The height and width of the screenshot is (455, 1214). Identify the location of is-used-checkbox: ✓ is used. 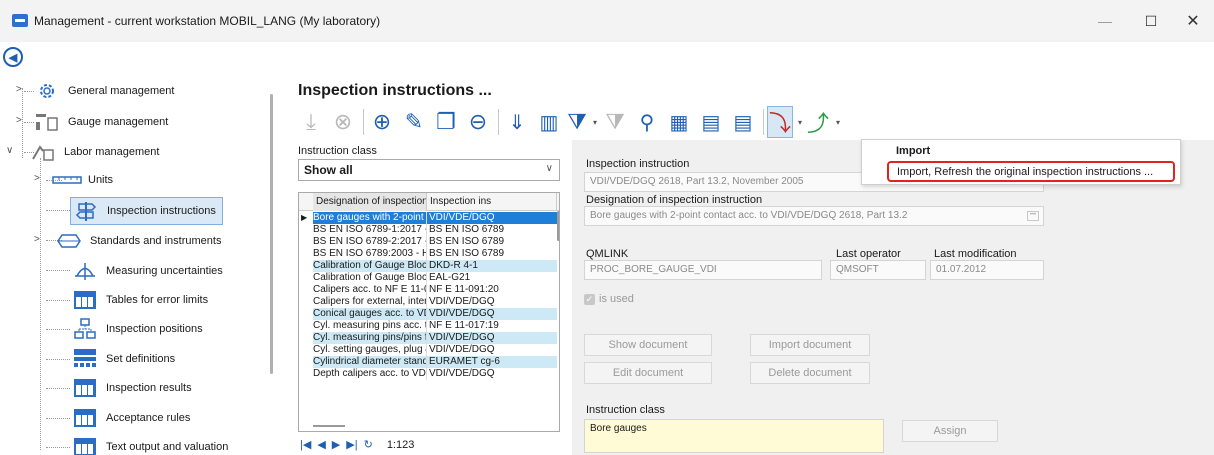
(609, 299).